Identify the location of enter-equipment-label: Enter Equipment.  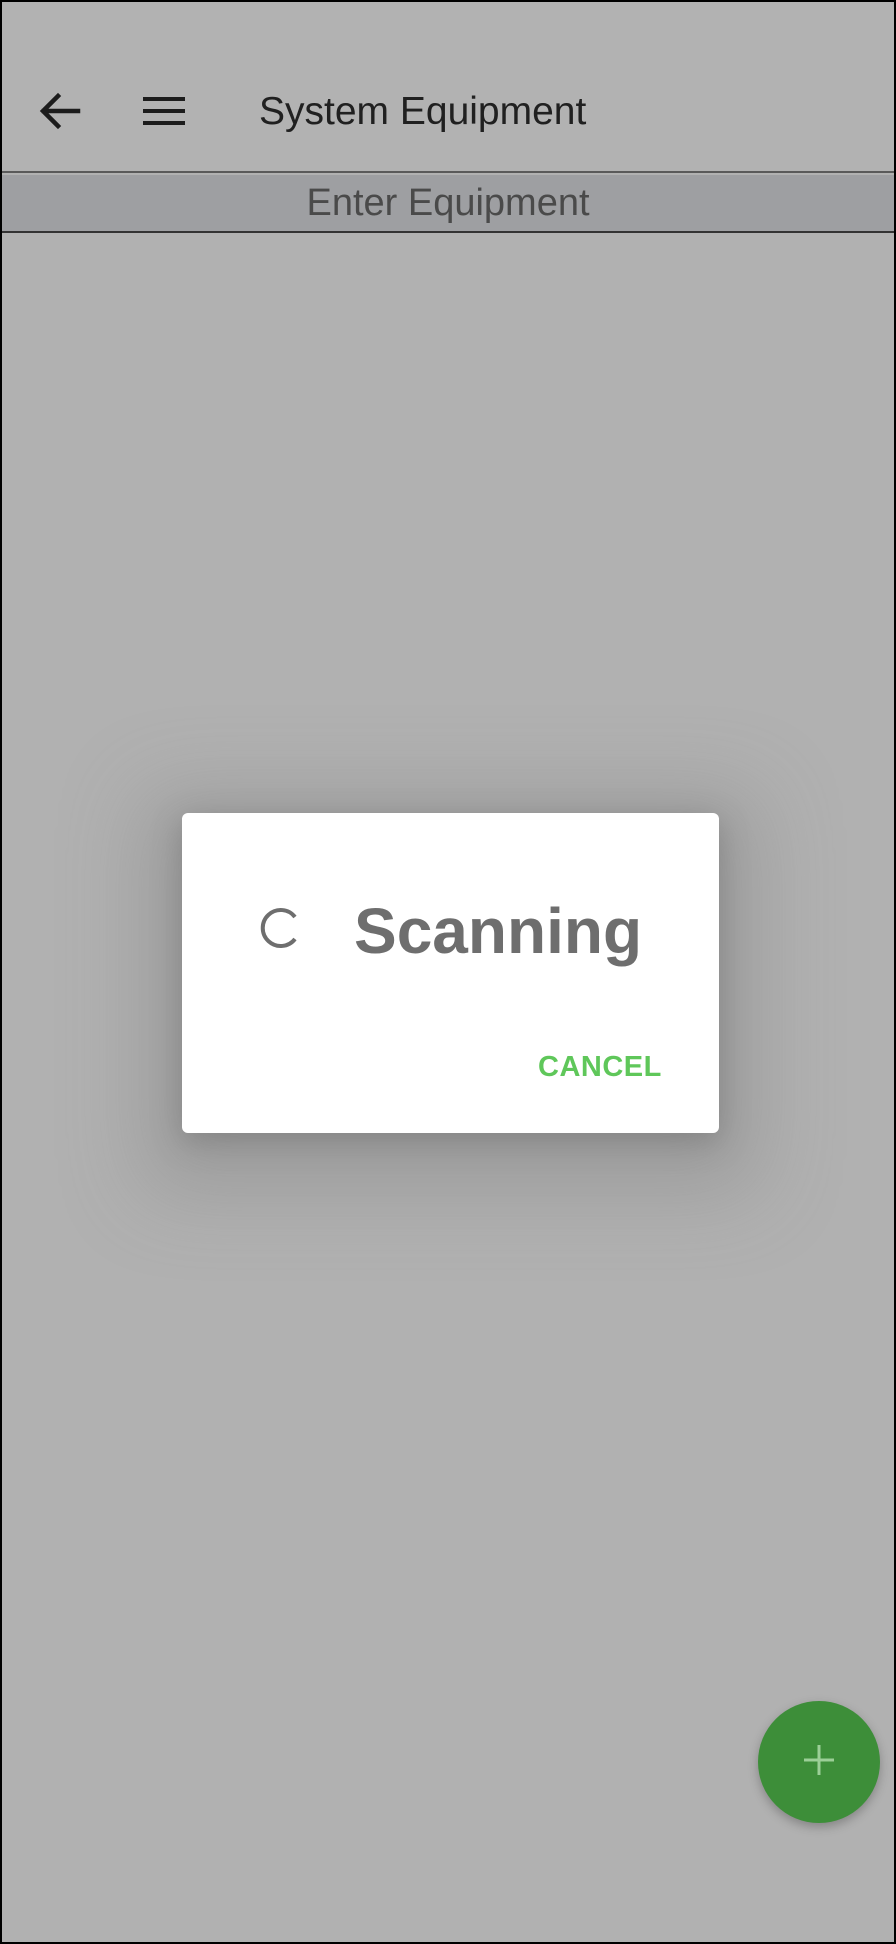
(448, 202).